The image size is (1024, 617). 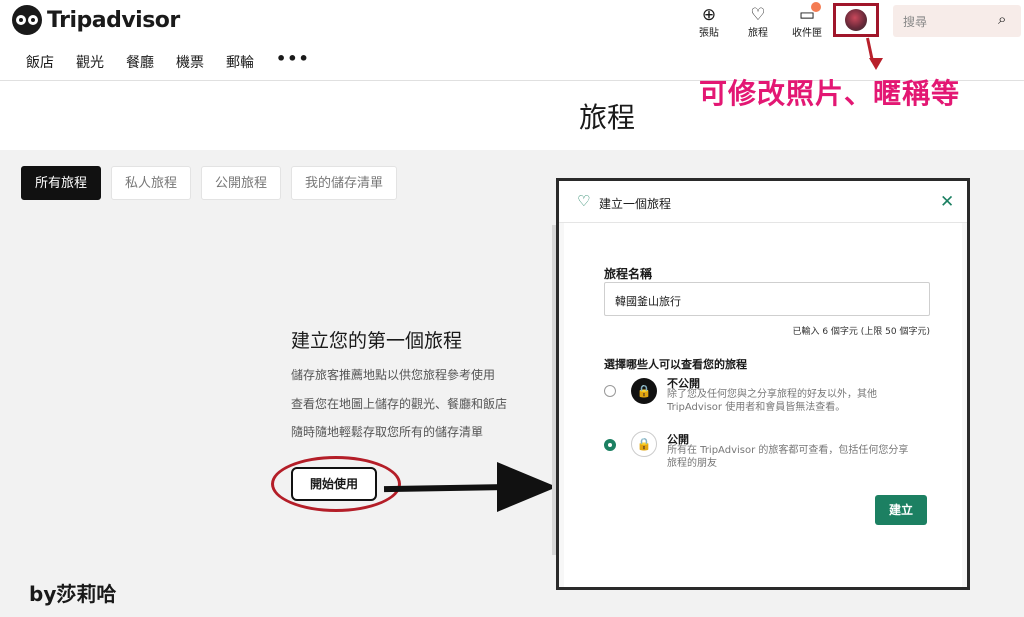 What do you see at coordinates (377, 341) in the screenshot?
I see `intro-title: 建立您的第一個旅程` at bounding box center [377, 341].